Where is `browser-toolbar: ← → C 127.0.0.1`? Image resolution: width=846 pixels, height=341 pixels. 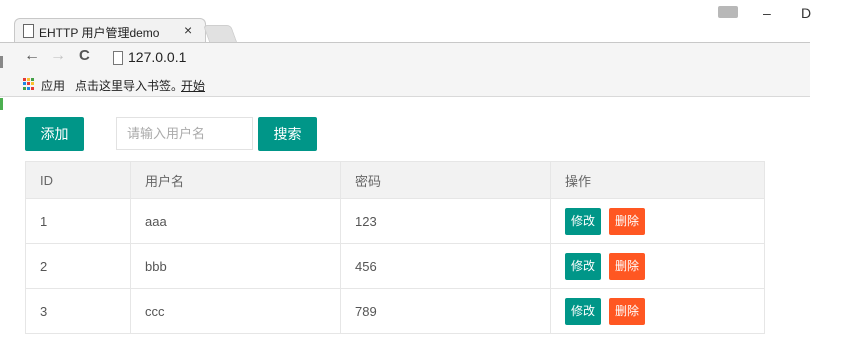 browser-toolbar: ← → C 127.0.0.1 is located at coordinates (405, 57).